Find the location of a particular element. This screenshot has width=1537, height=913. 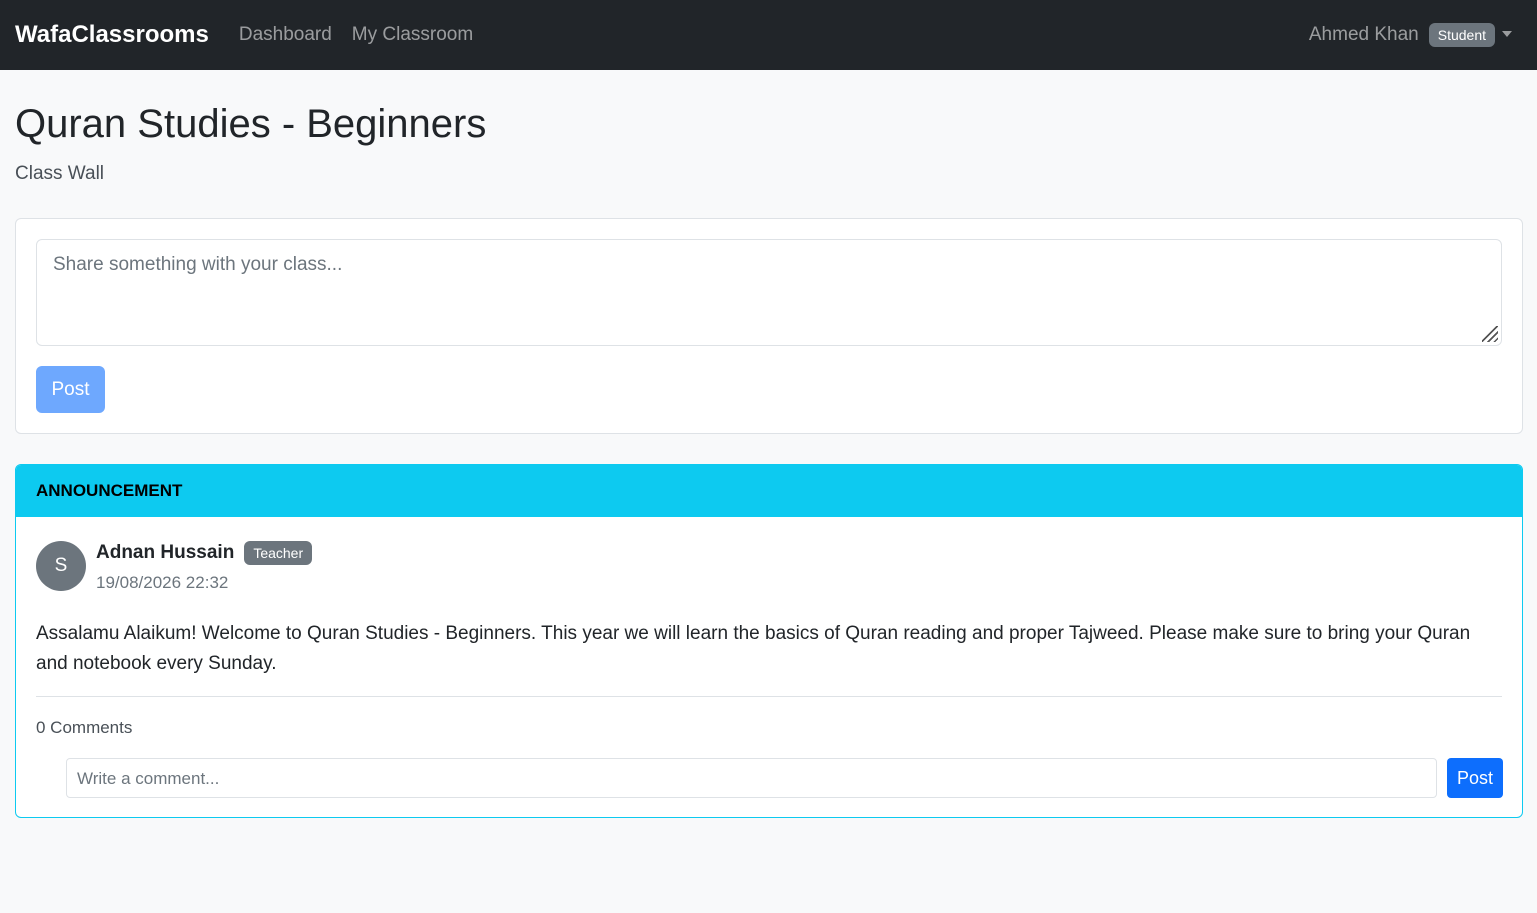

post-author-row: Adnan Hussain Teacher is located at coordinates (204, 553).